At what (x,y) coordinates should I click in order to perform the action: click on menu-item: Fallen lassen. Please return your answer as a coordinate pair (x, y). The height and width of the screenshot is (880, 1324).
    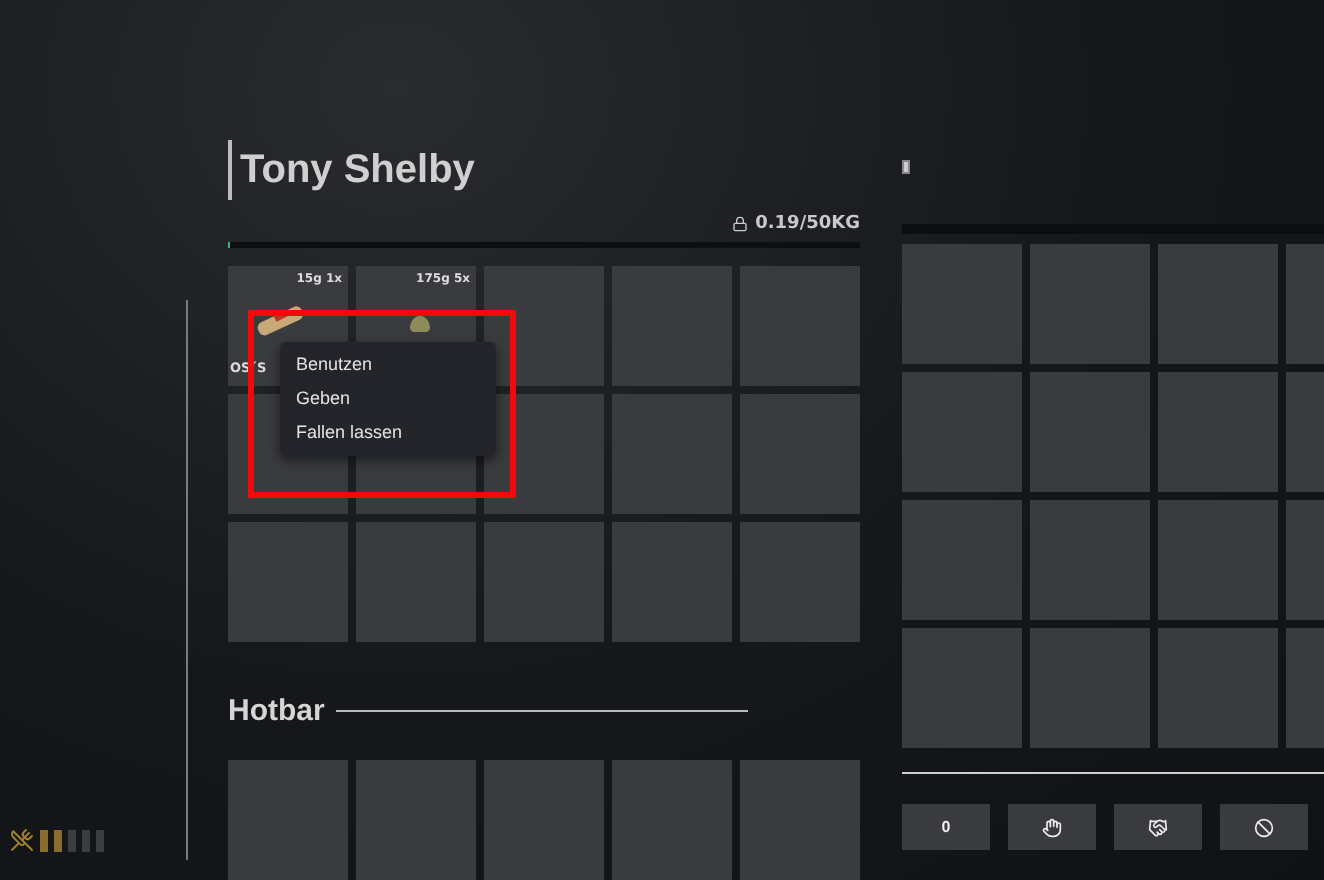
    Looking at the image, I should click on (388, 433).